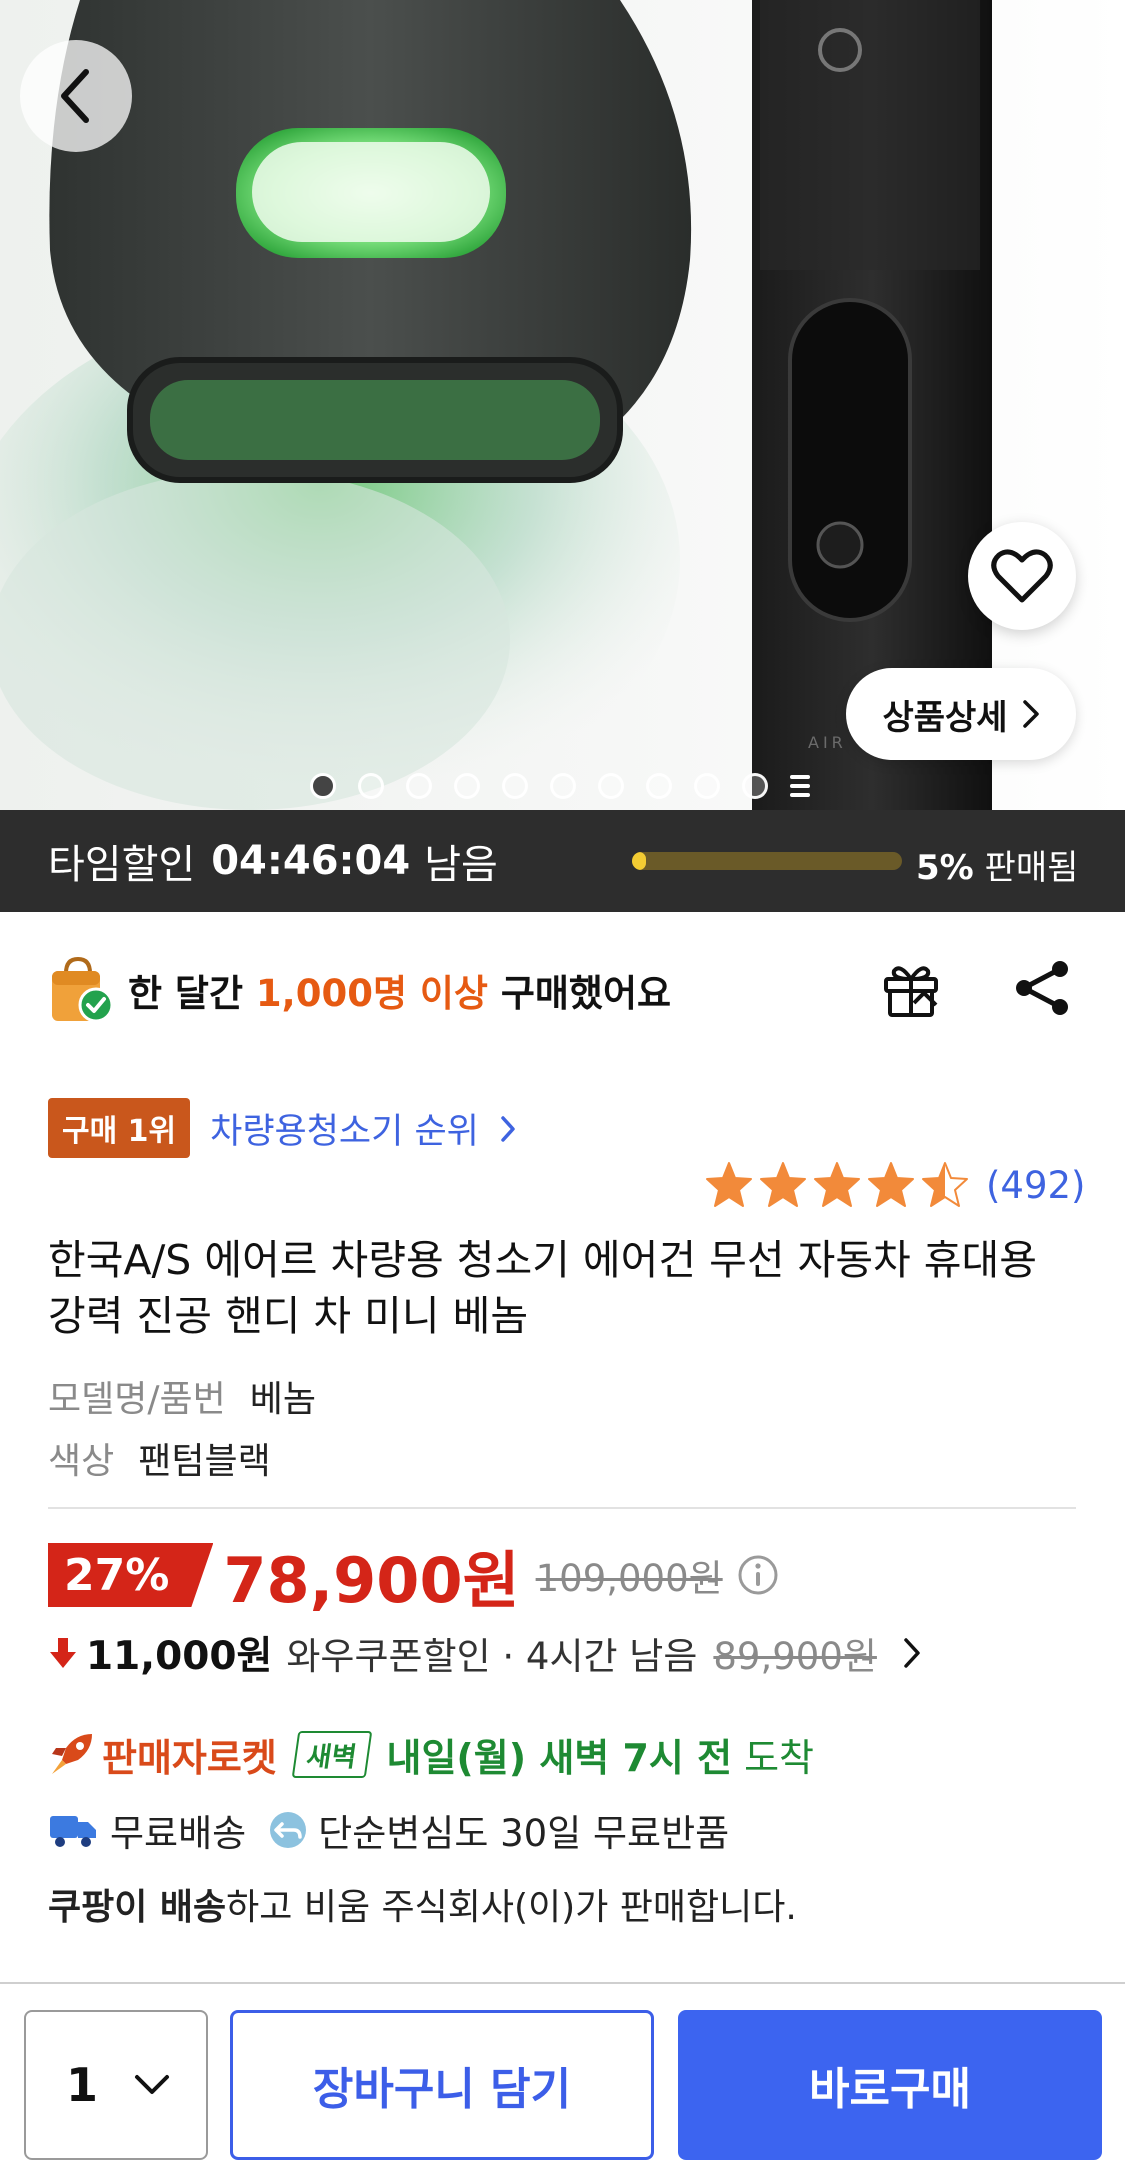  I want to click on shipping-row: 무료배송 단순변심도 30일 무료반품, so click(388, 1830).